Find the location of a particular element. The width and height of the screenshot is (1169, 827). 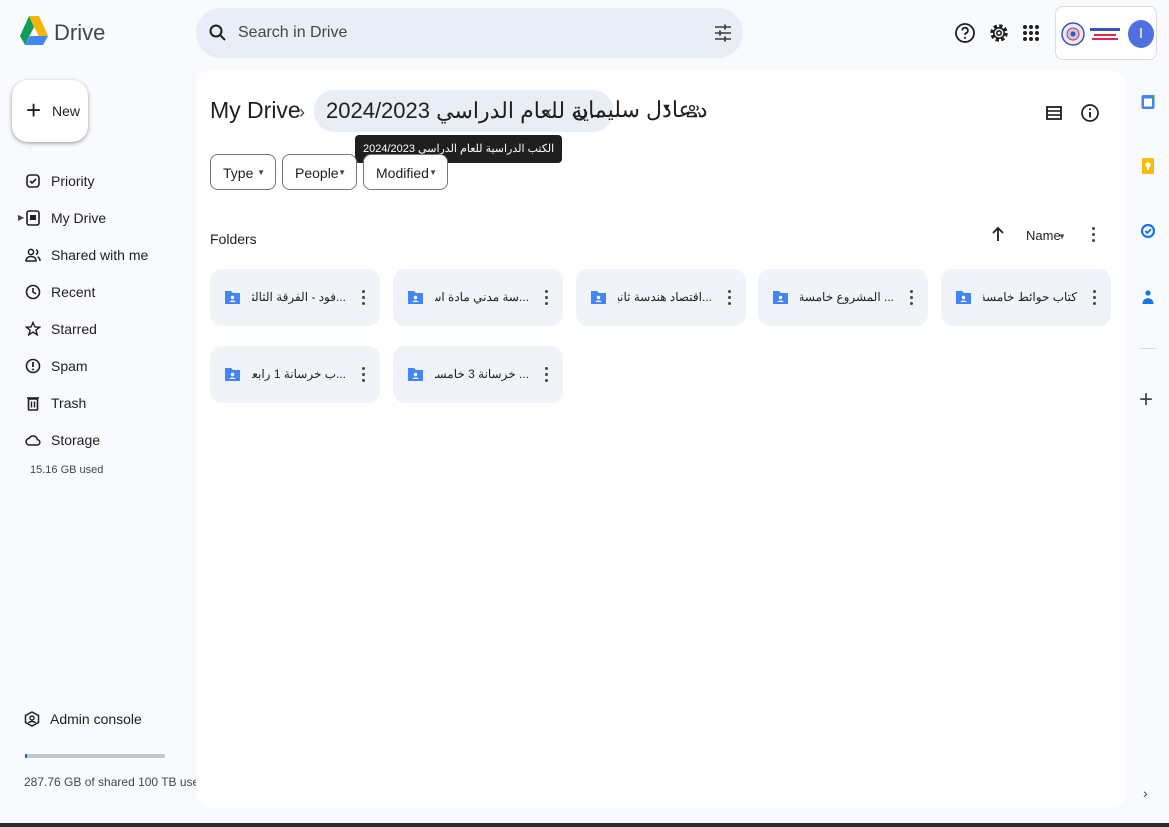

sidebar-item-trash: Trash is located at coordinates (95, 403).